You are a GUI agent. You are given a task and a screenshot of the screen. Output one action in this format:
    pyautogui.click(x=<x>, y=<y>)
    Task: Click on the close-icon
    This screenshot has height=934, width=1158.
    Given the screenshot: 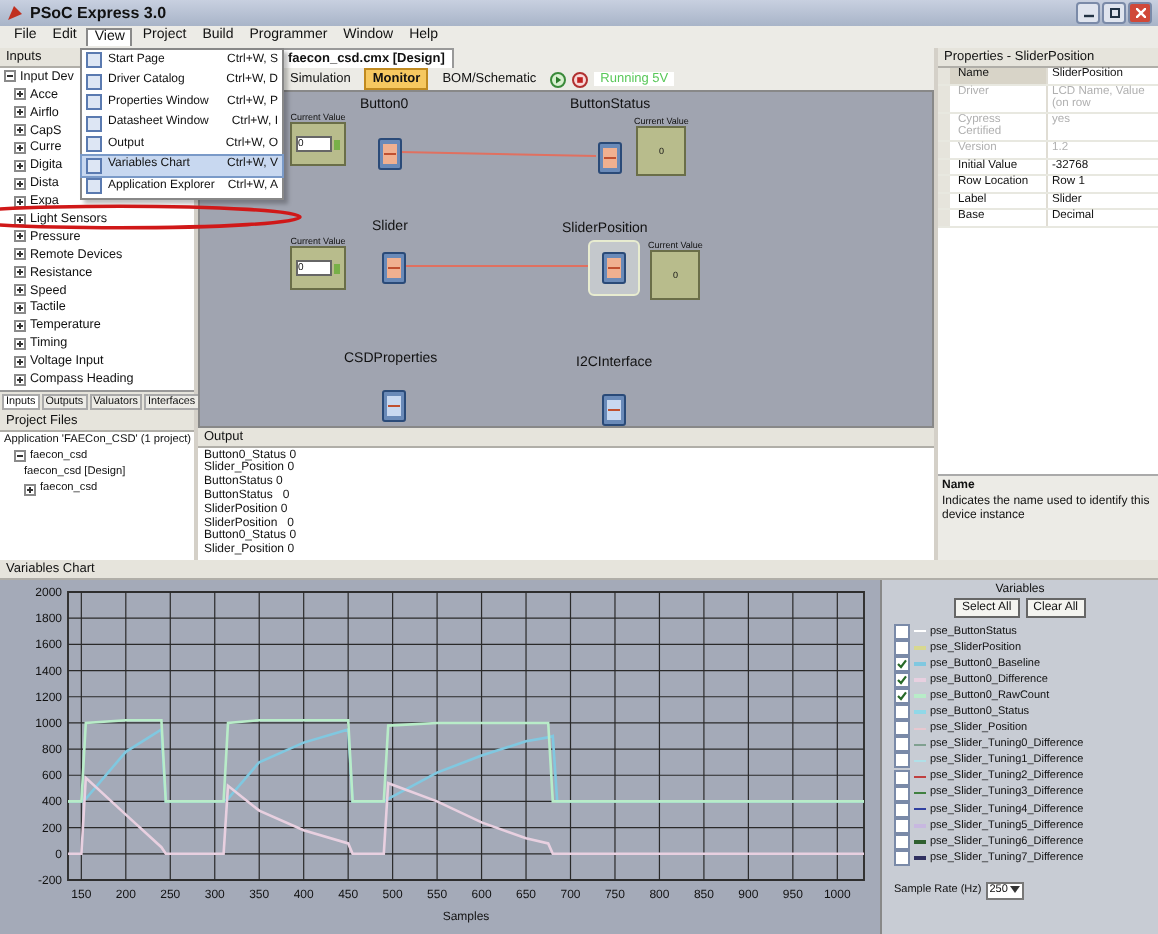 What is the action you would take?
    pyautogui.click(x=1140, y=13)
    